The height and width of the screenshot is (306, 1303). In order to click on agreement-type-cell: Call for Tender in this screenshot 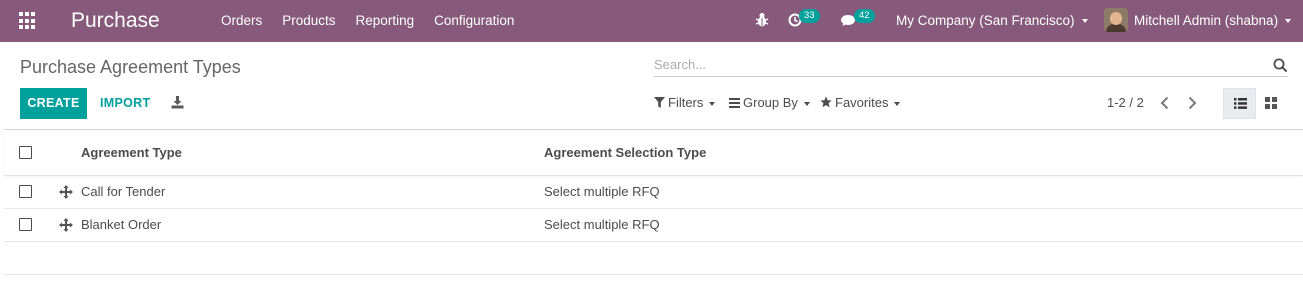, I will do `click(123, 191)`.